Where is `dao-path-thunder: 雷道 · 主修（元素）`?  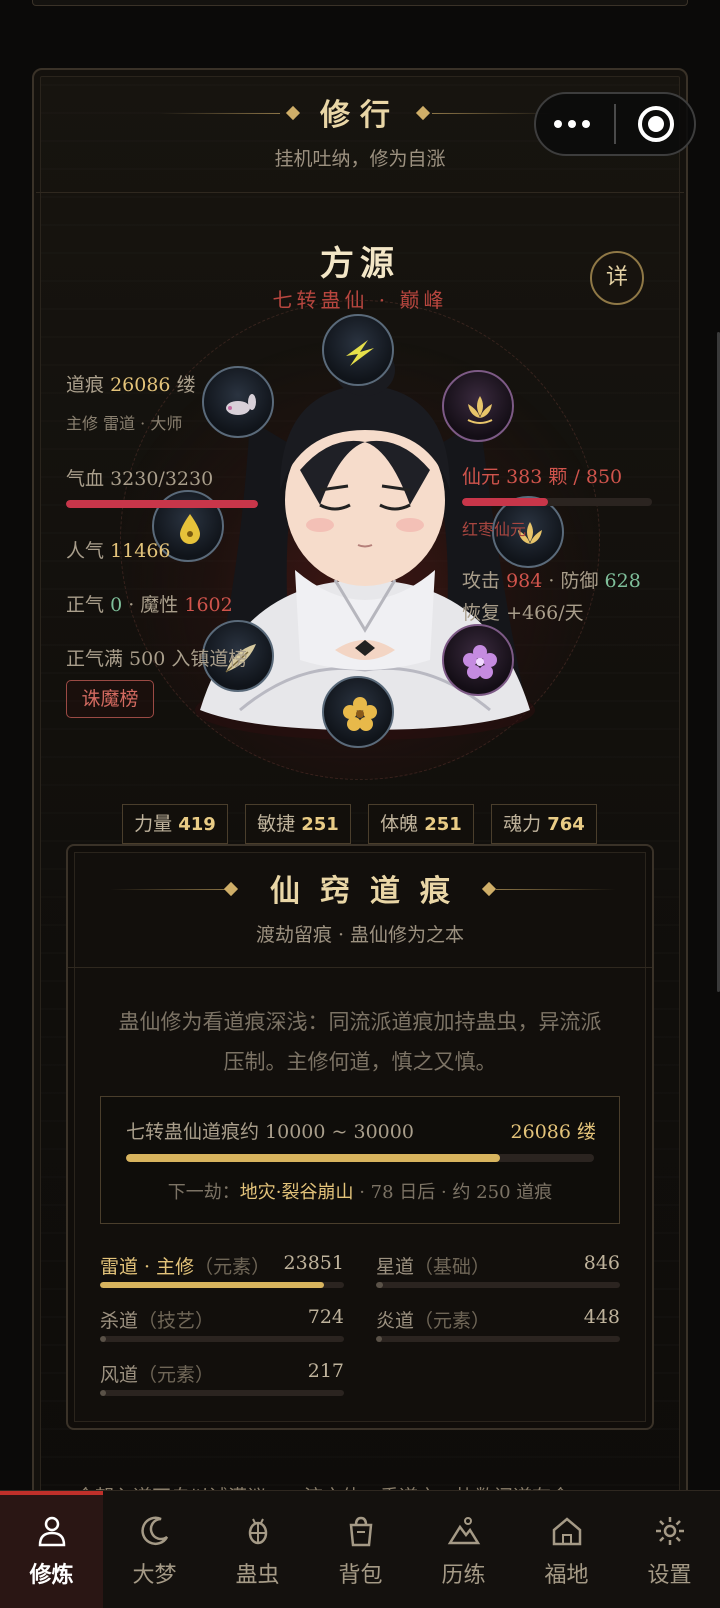 dao-path-thunder: 雷道 · 主修（元素） is located at coordinates (185, 1265).